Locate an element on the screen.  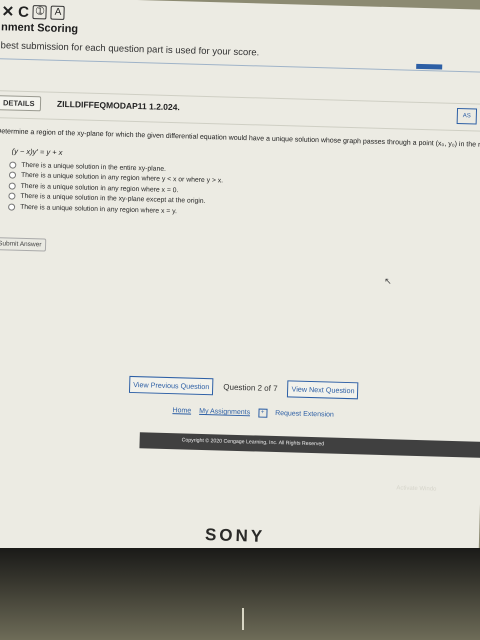
divider is located at coordinates (240, 65).